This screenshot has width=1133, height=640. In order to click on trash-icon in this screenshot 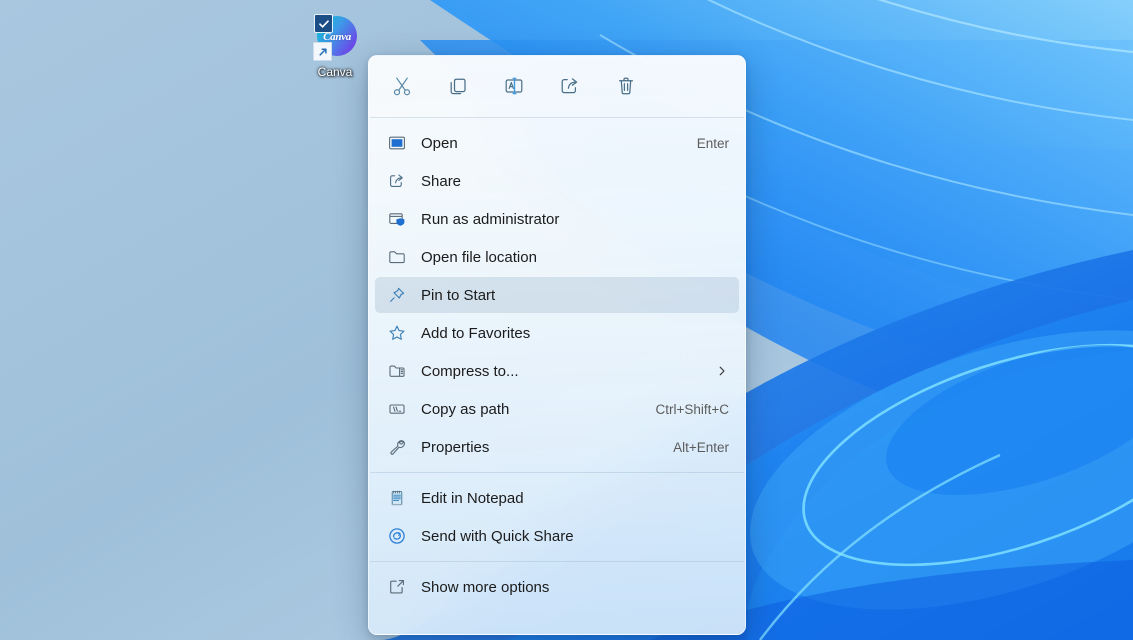, I will do `click(626, 86)`.